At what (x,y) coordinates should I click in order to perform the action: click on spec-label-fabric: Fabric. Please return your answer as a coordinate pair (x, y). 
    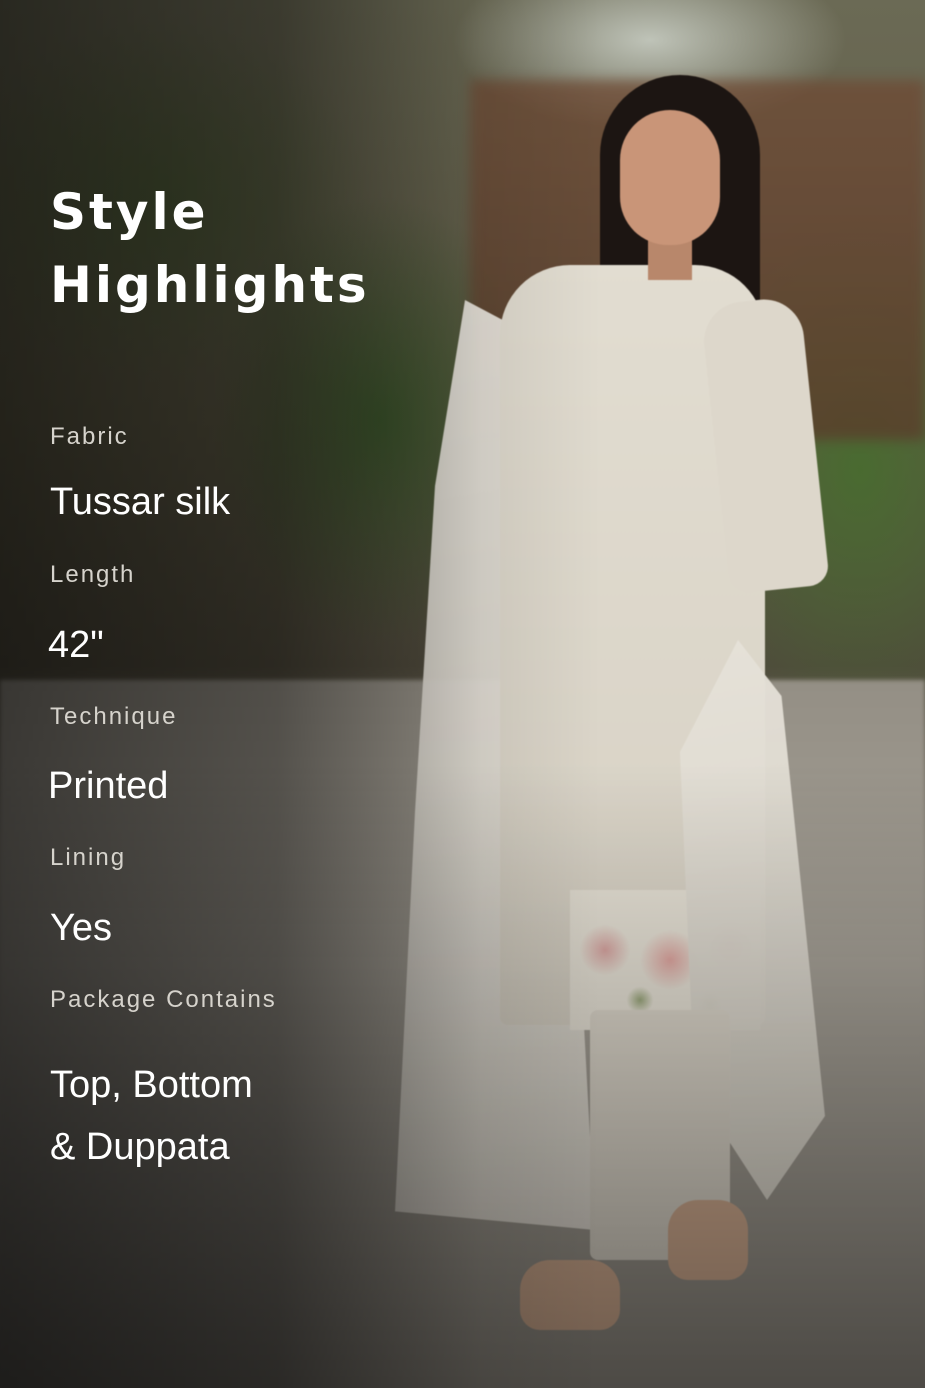
    Looking at the image, I should click on (89, 436).